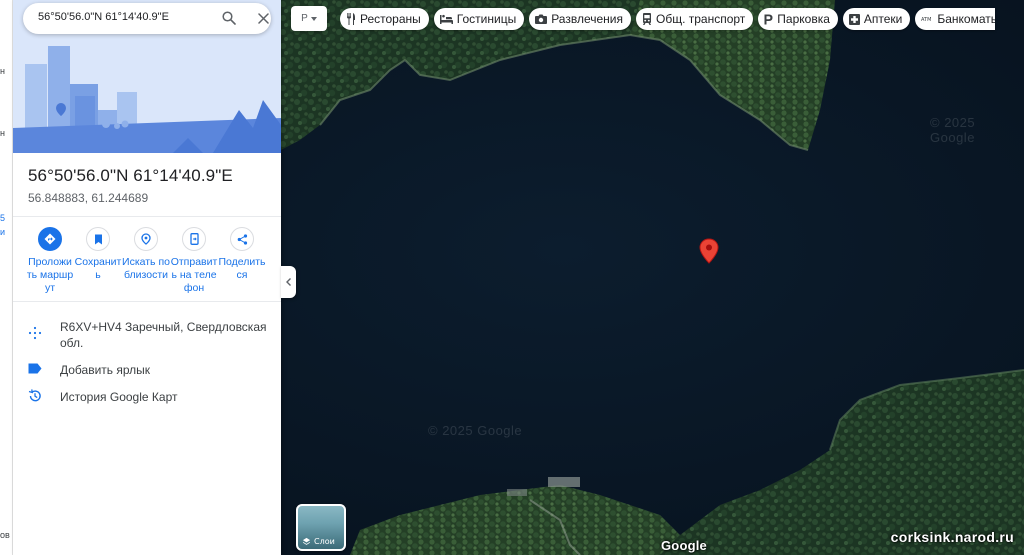 Image resolution: width=1024 pixels, height=555 pixels. I want to click on previous-panel-strip: н н 5 и ов, so click(6, 277).